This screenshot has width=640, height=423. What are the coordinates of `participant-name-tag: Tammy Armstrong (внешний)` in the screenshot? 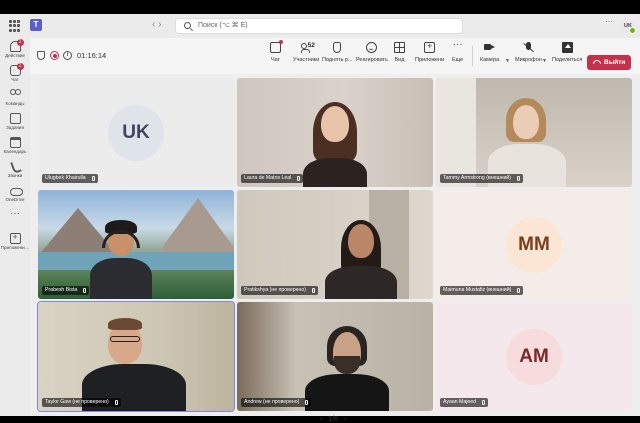 It's located at (482, 178).